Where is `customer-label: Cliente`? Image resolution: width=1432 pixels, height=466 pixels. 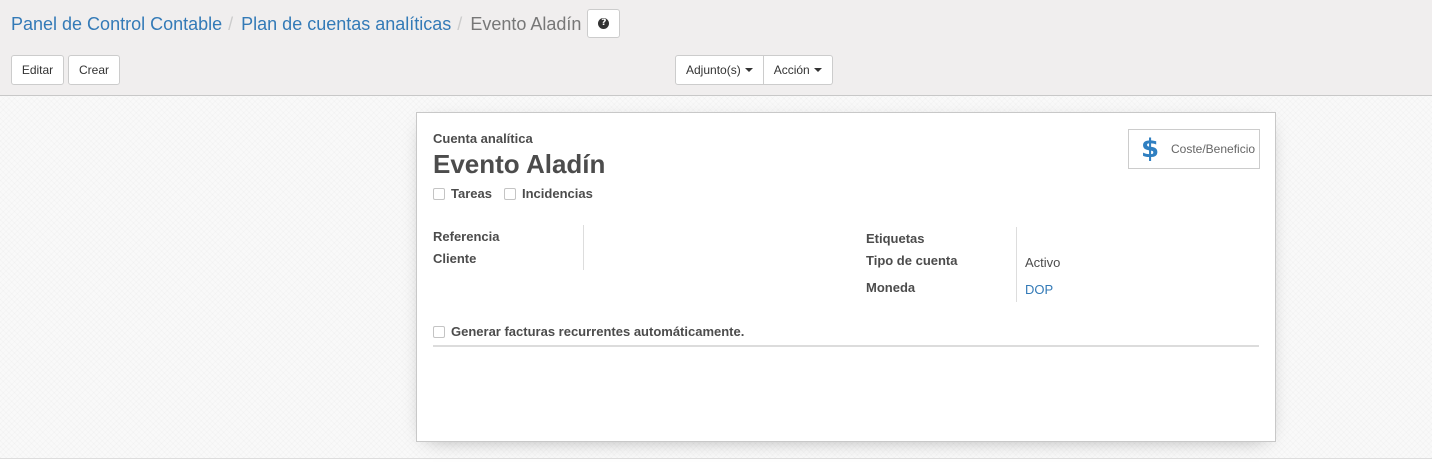 customer-label: Cliente is located at coordinates (455, 258).